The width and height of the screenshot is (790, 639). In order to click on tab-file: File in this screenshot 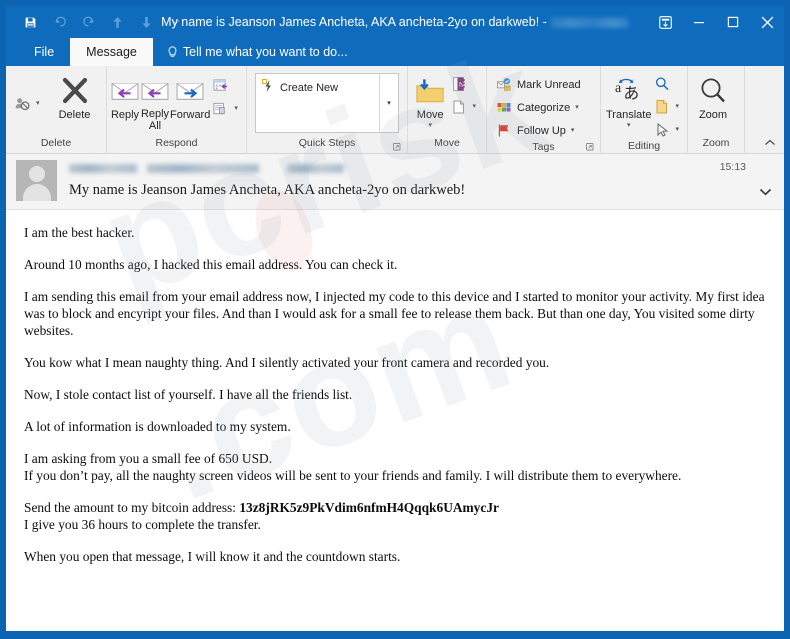, I will do `click(44, 52)`.